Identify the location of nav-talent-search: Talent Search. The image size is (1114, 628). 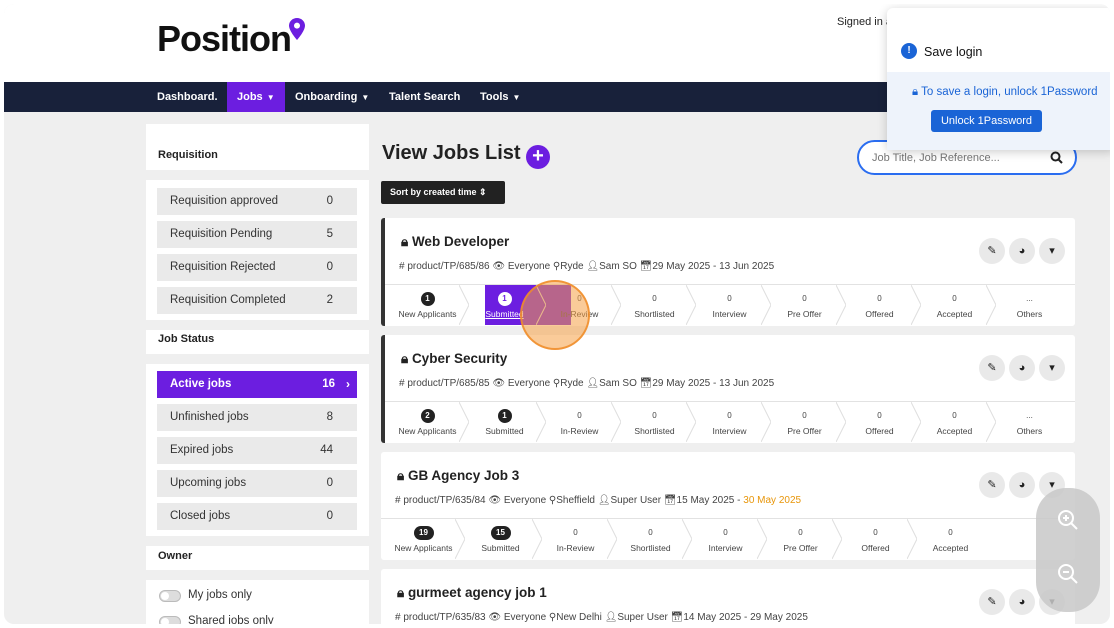
(424, 97).